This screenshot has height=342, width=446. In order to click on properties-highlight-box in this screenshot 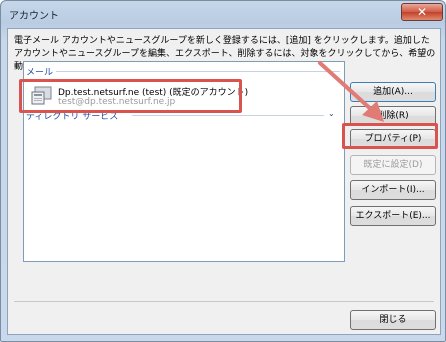, I will do `click(390, 136)`.